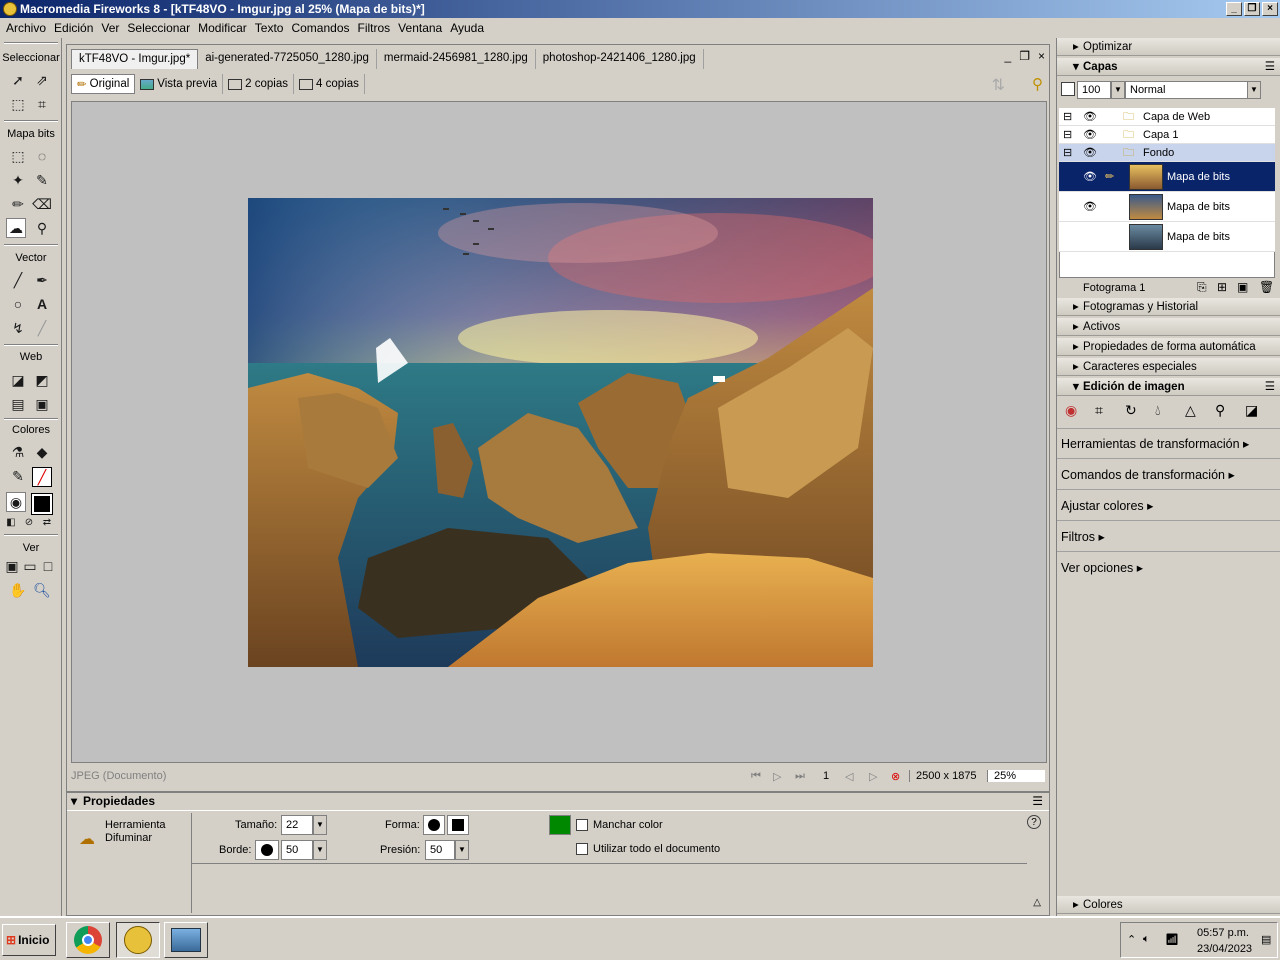 This screenshot has height=960, width=1280. Describe the element at coordinates (16, 228) in the screenshot. I see `blur-tool-icon: ☁` at that location.